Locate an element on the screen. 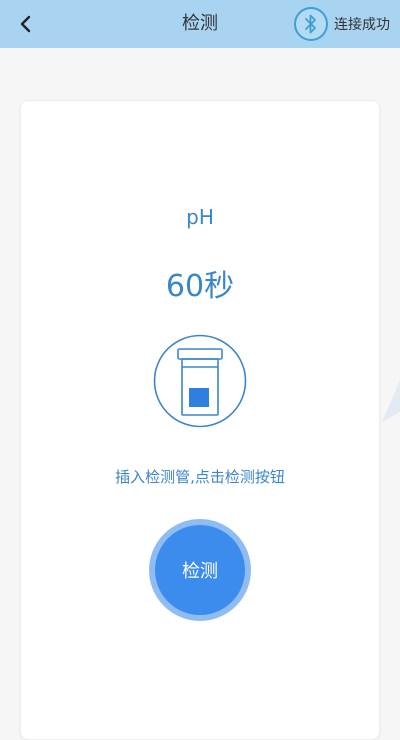 This screenshot has height=740, width=400. bluetooth-icon is located at coordinates (310, 24).